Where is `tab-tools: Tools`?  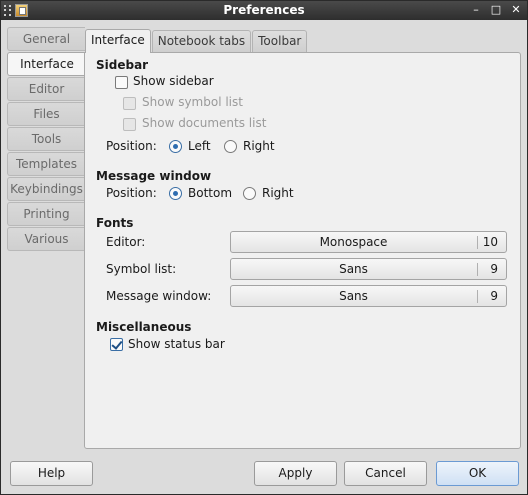
tab-tools: Tools is located at coordinates (46, 139).